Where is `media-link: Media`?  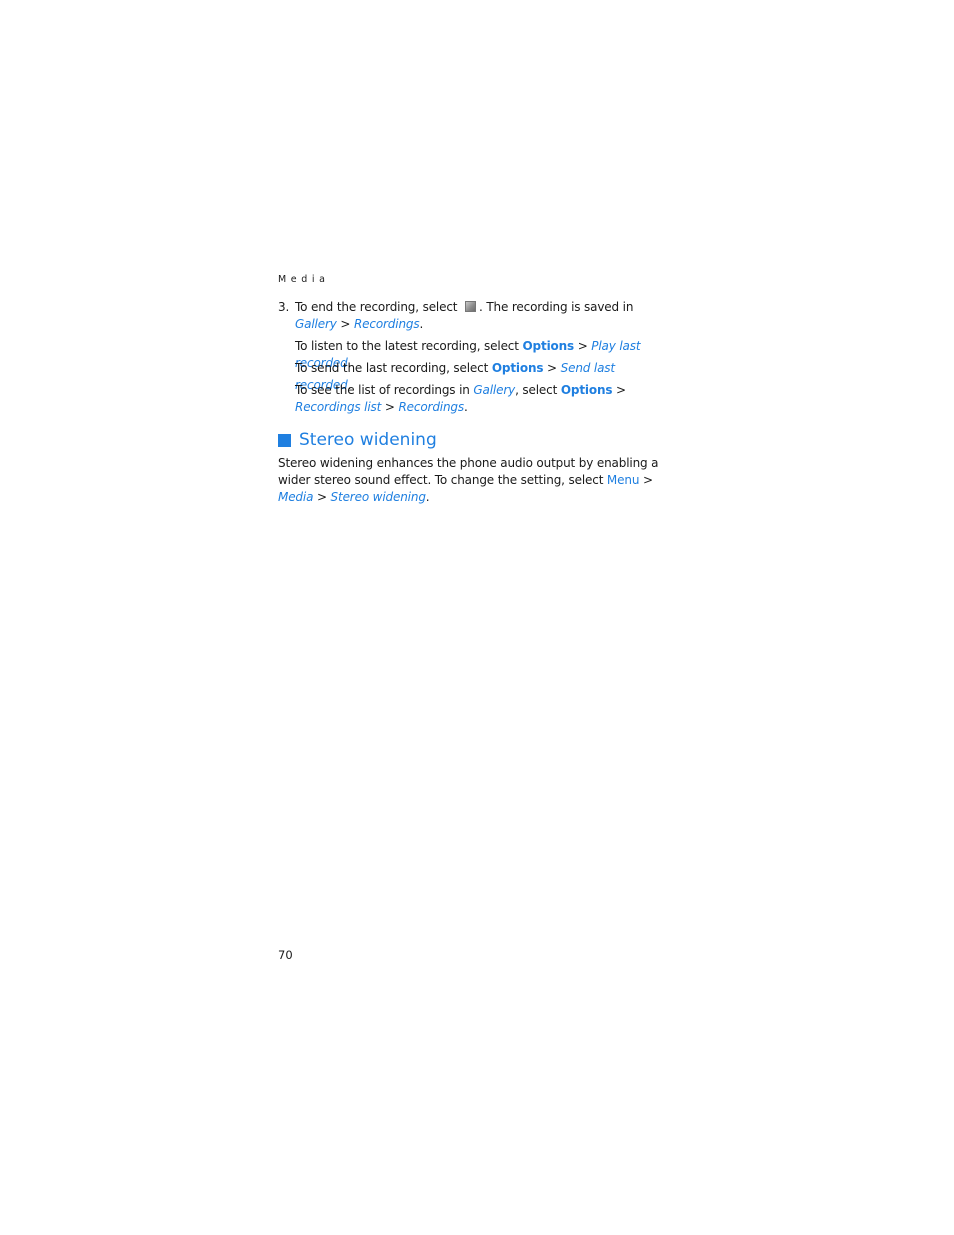 media-link: Media is located at coordinates (295, 497).